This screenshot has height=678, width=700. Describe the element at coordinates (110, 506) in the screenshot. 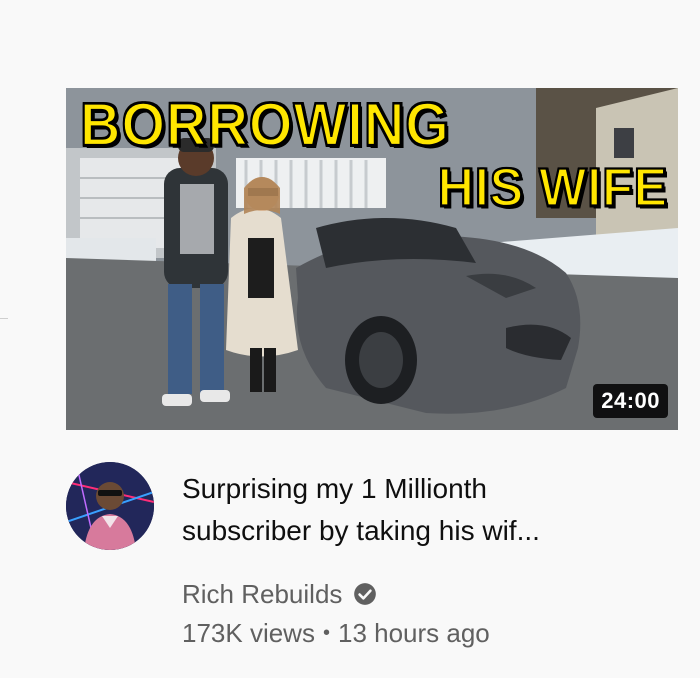

I see `channel-avatar` at that location.